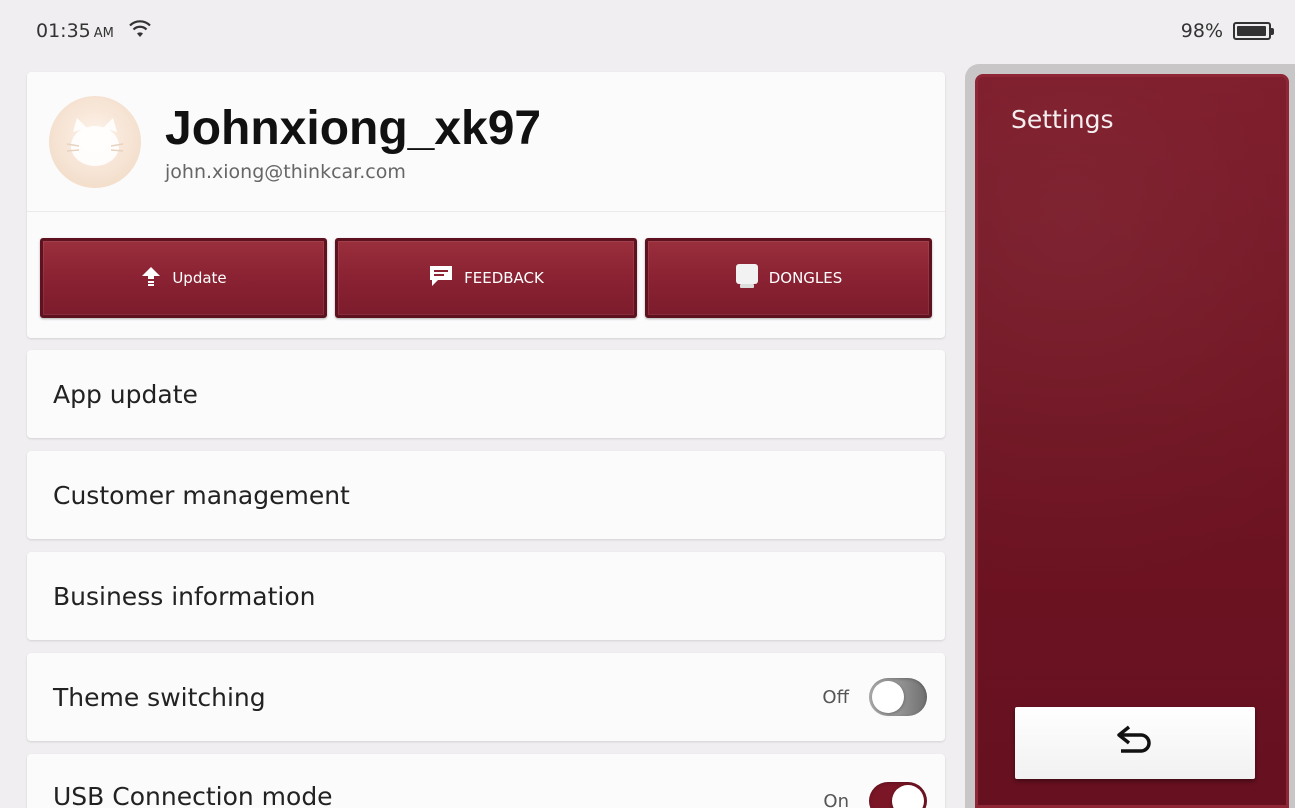  I want to click on menu-item-theme-switching: Theme switching Off, so click(486, 697).